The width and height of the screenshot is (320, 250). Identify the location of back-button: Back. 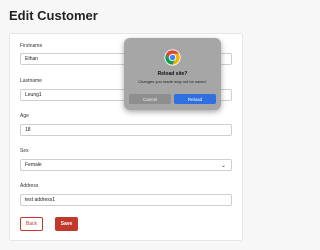
(31, 224).